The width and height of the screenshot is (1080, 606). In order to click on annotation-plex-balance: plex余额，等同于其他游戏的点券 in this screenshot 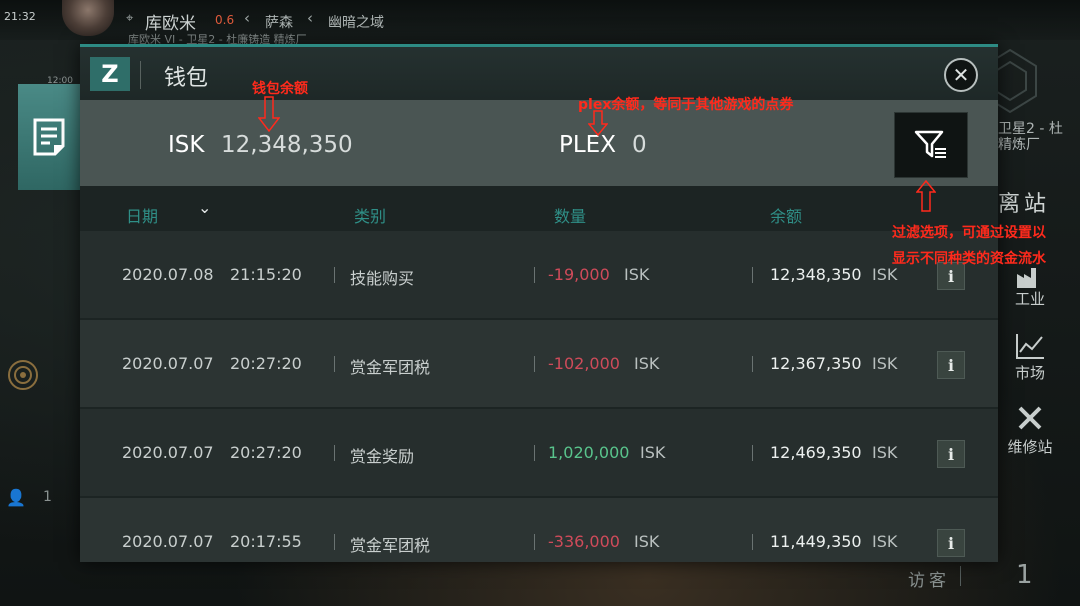, I will do `click(686, 105)`.